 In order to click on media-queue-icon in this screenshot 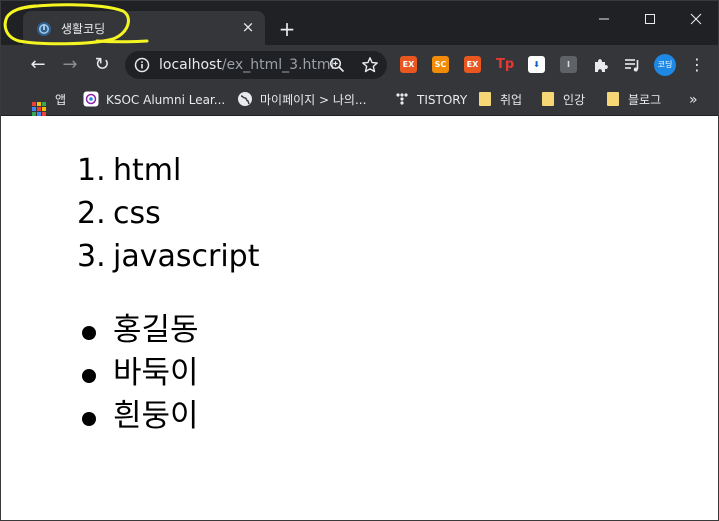, I will do `click(632, 65)`.